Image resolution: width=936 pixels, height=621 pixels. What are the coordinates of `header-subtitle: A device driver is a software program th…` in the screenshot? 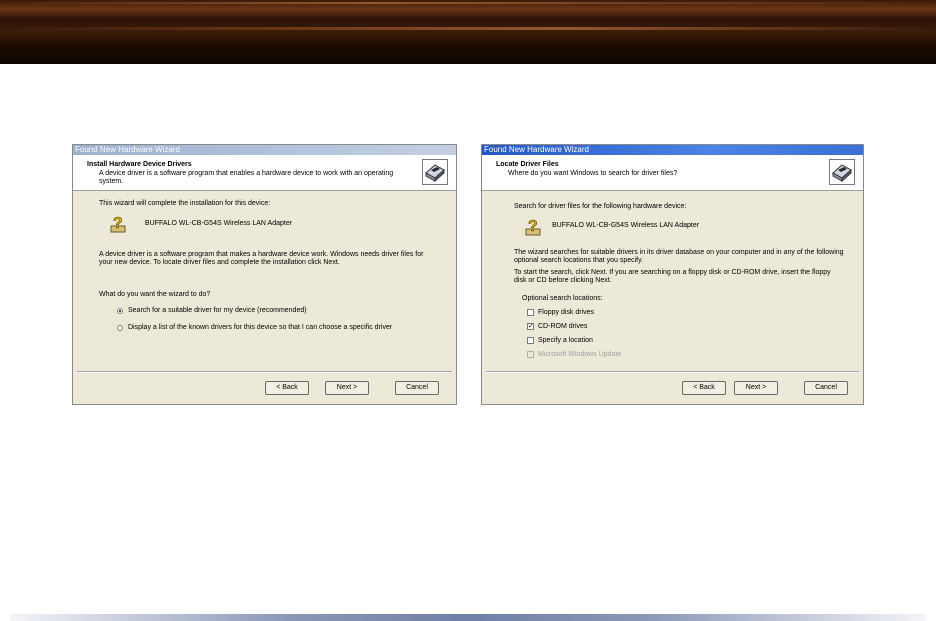 It's located at (246, 177).